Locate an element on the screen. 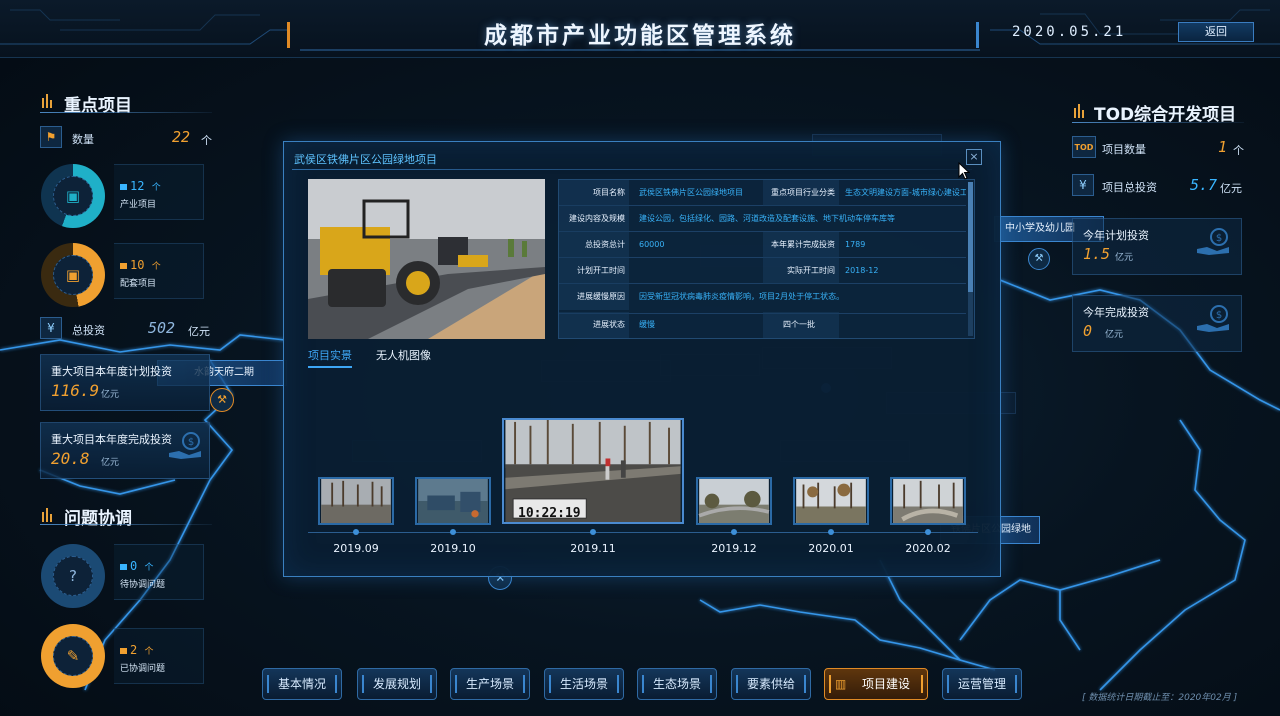  tab-drone-images: 无人机图像 is located at coordinates (403, 355).